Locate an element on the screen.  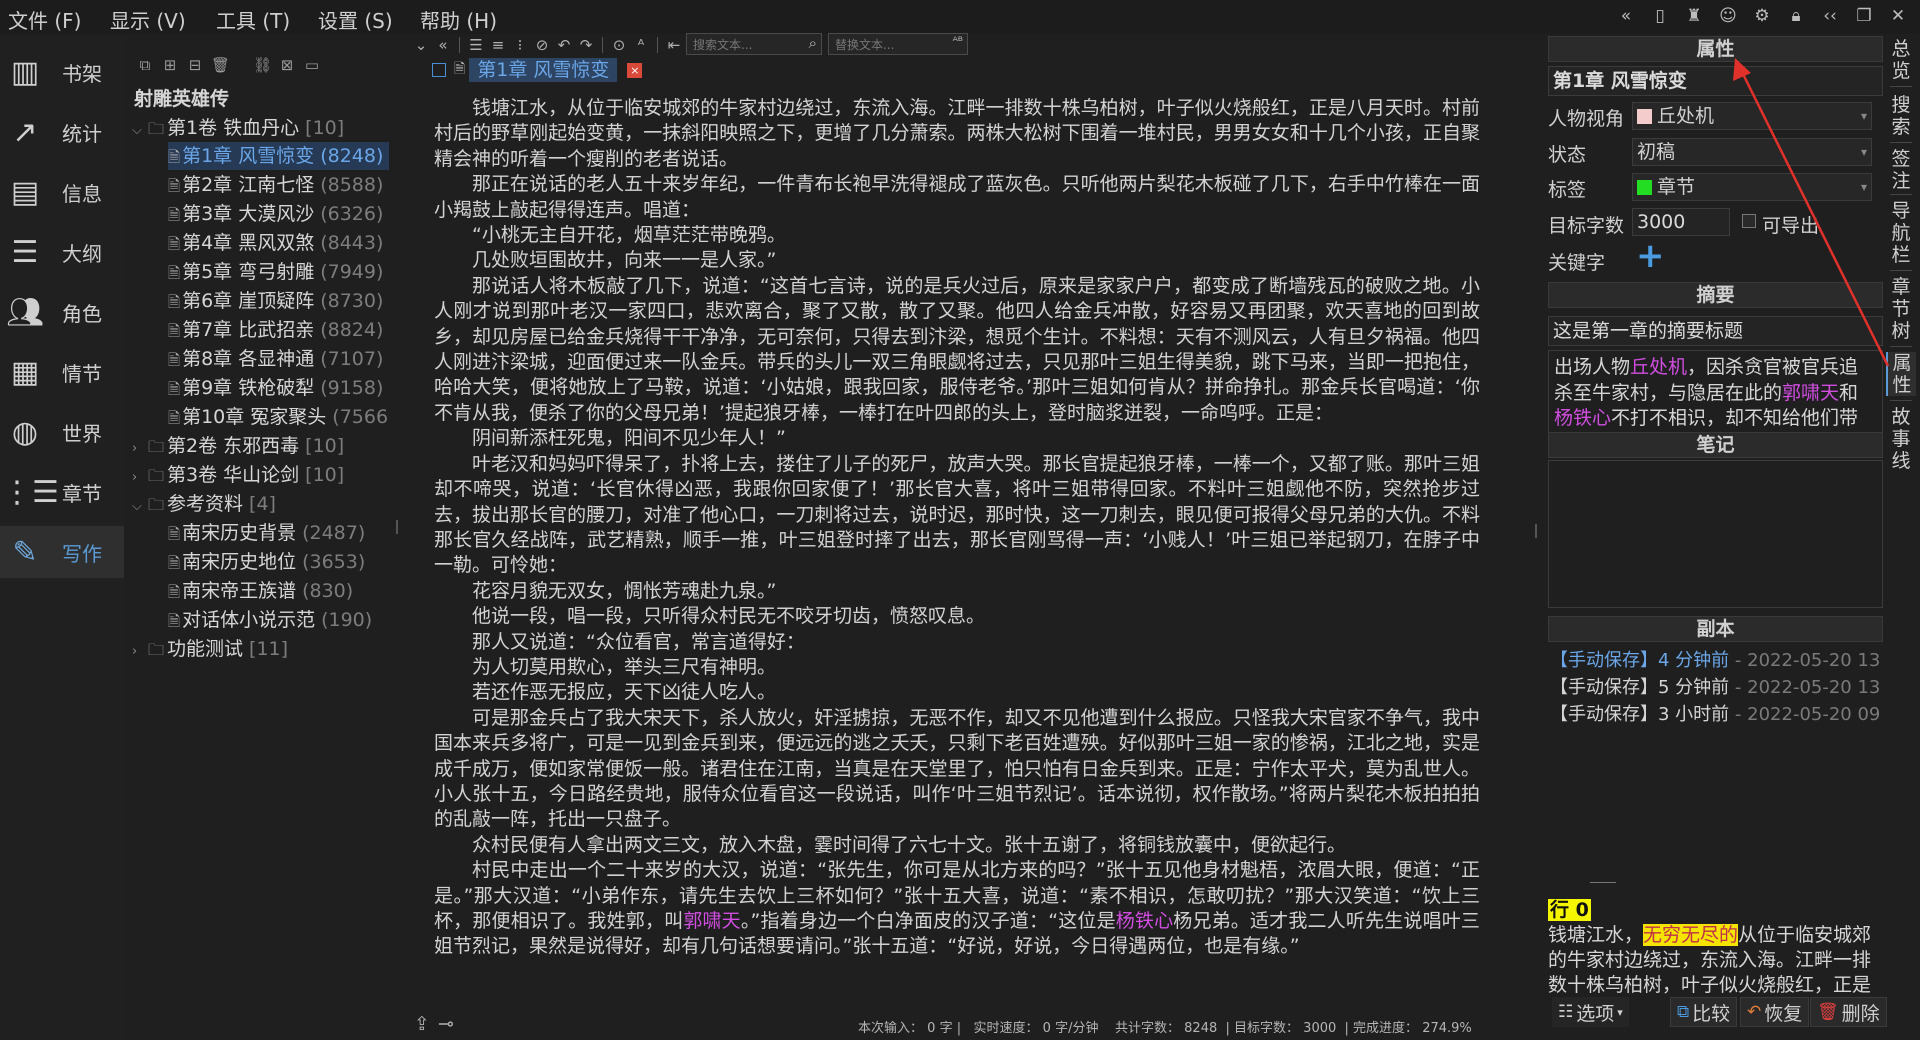
collapse-icon: « is located at coordinates (443, 45).